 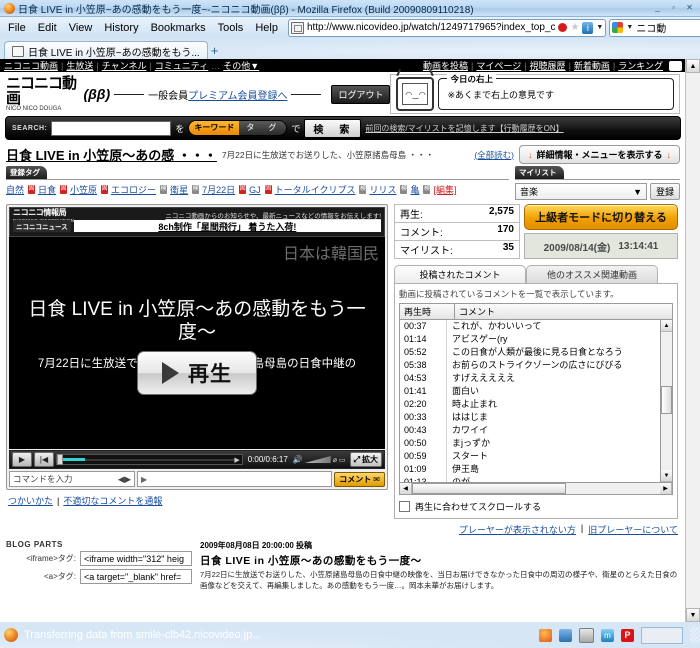 What do you see at coordinates (11, 635) in the screenshot?
I see `firefox-taskbar-icon` at bounding box center [11, 635].